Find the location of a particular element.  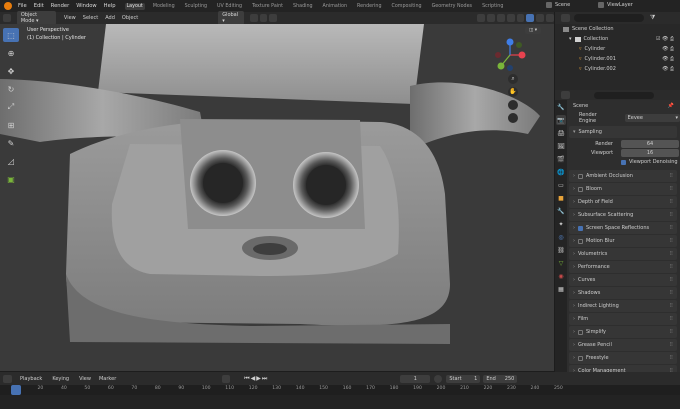

current-frame-field: 1 is located at coordinates (415, 378).